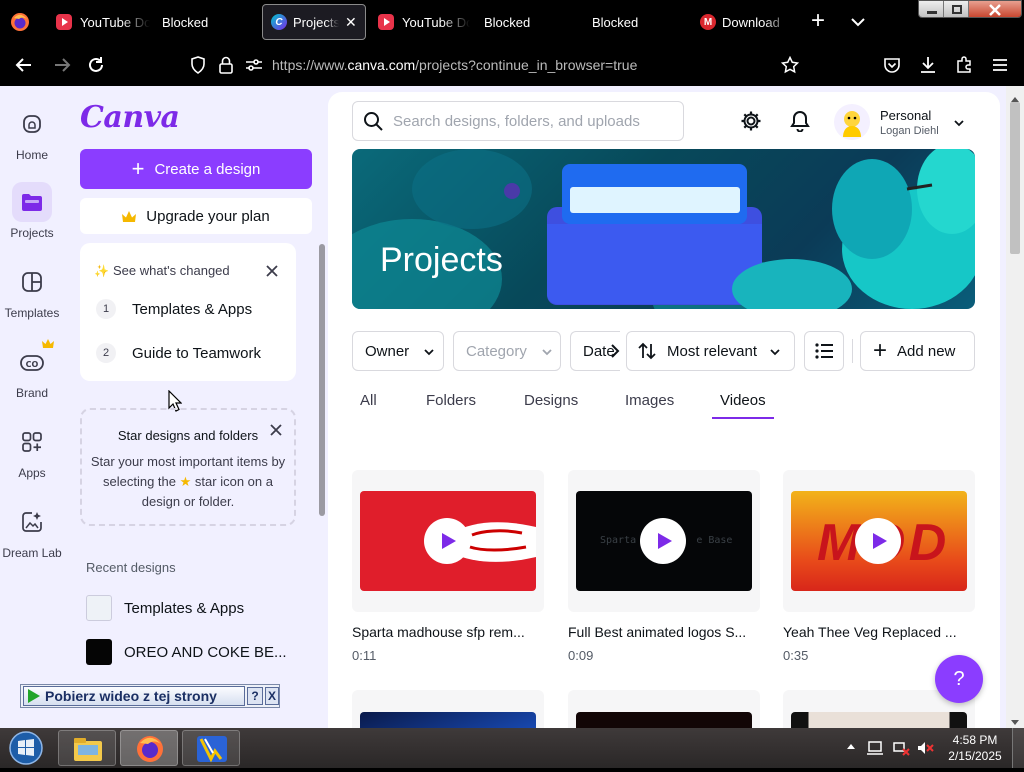 This screenshot has height=772, width=1024. What do you see at coordinates (322, 380) in the screenshot?
I see `sidebar-scrollbar` at bounding box center [322, 380].